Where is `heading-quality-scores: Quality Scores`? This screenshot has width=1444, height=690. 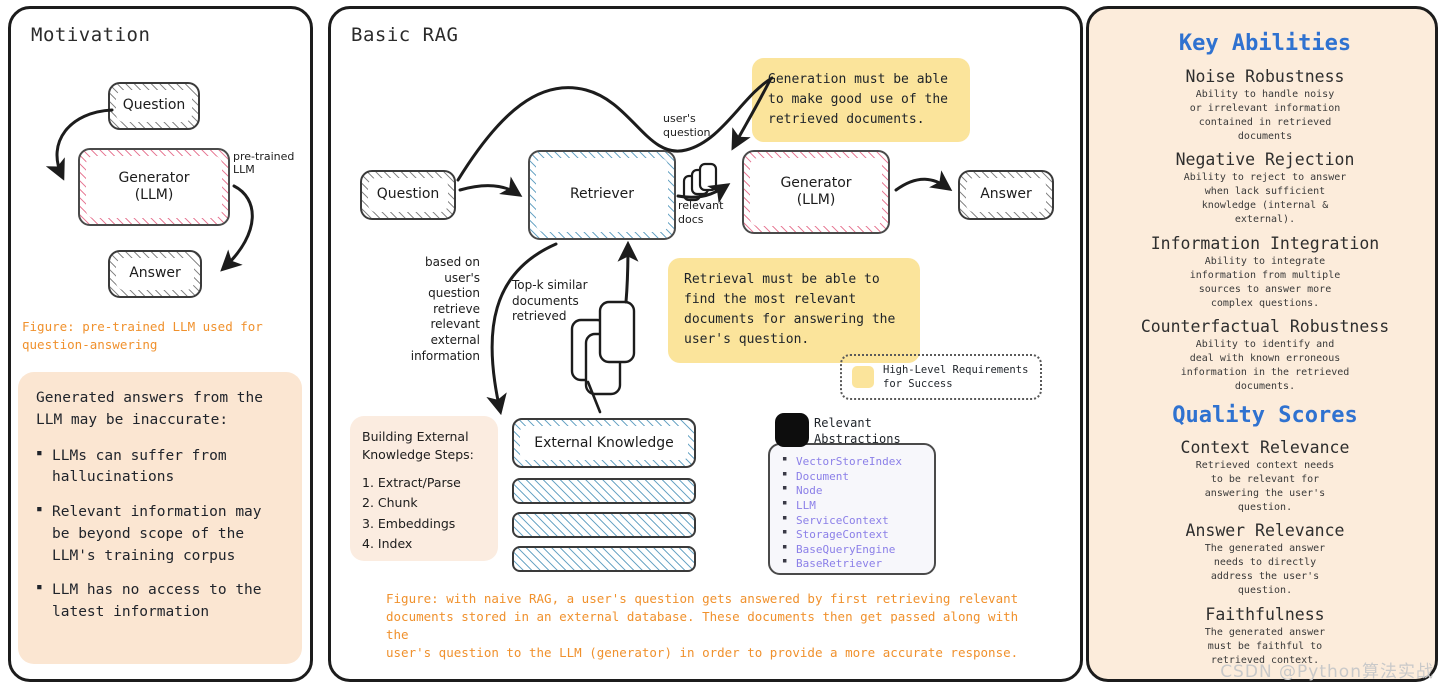
heading-quality-scores: Quality Scores is located at coordinates (1265, 415).